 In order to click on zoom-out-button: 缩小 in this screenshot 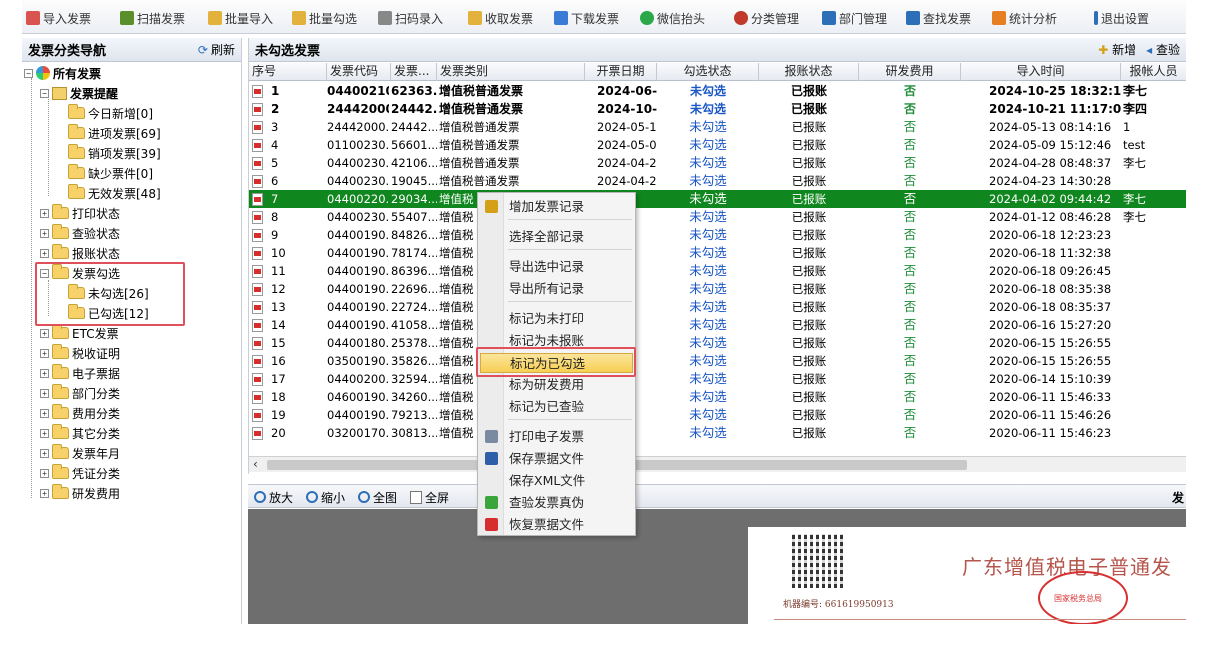, I will do `click(325, 497)`.